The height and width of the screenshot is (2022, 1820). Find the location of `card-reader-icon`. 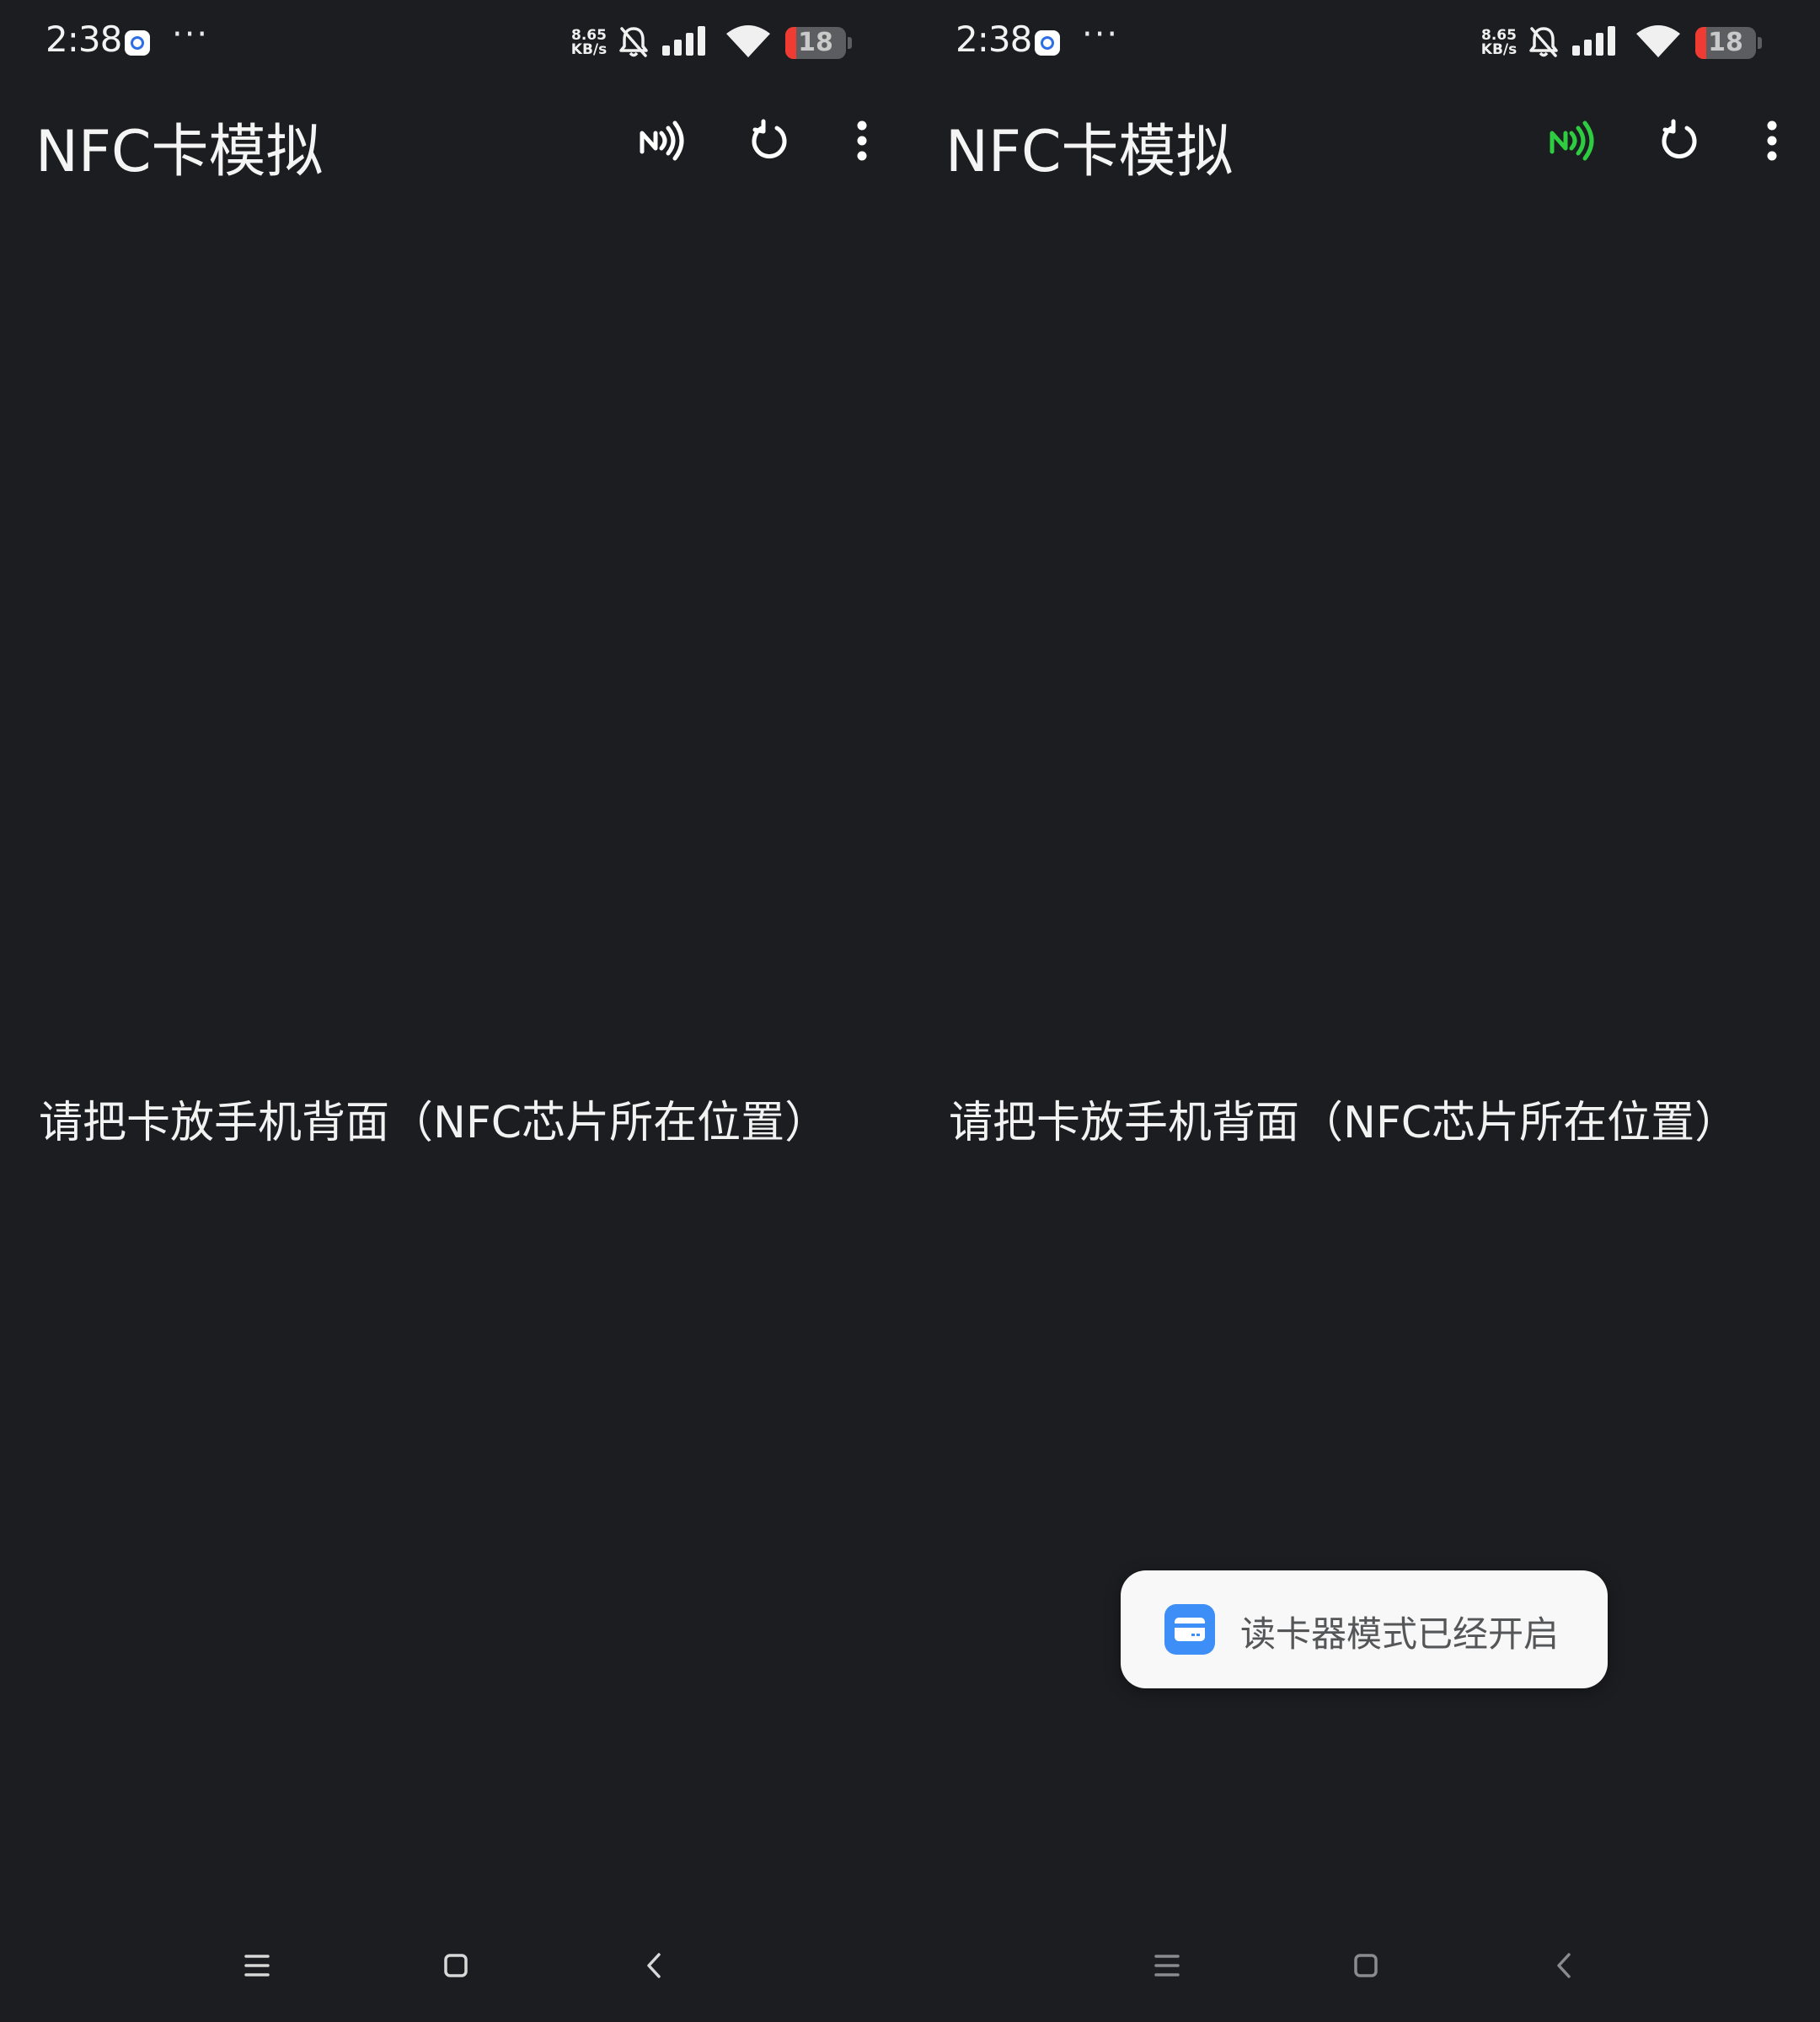

card-reader-icon is located at coordinates (1189, 1629).